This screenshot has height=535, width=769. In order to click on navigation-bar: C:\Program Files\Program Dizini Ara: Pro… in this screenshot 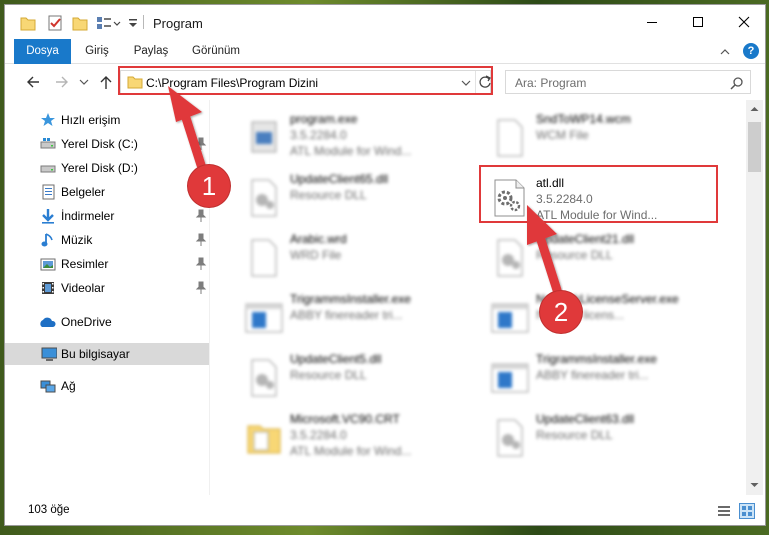, I will do `click(385, 82)`.